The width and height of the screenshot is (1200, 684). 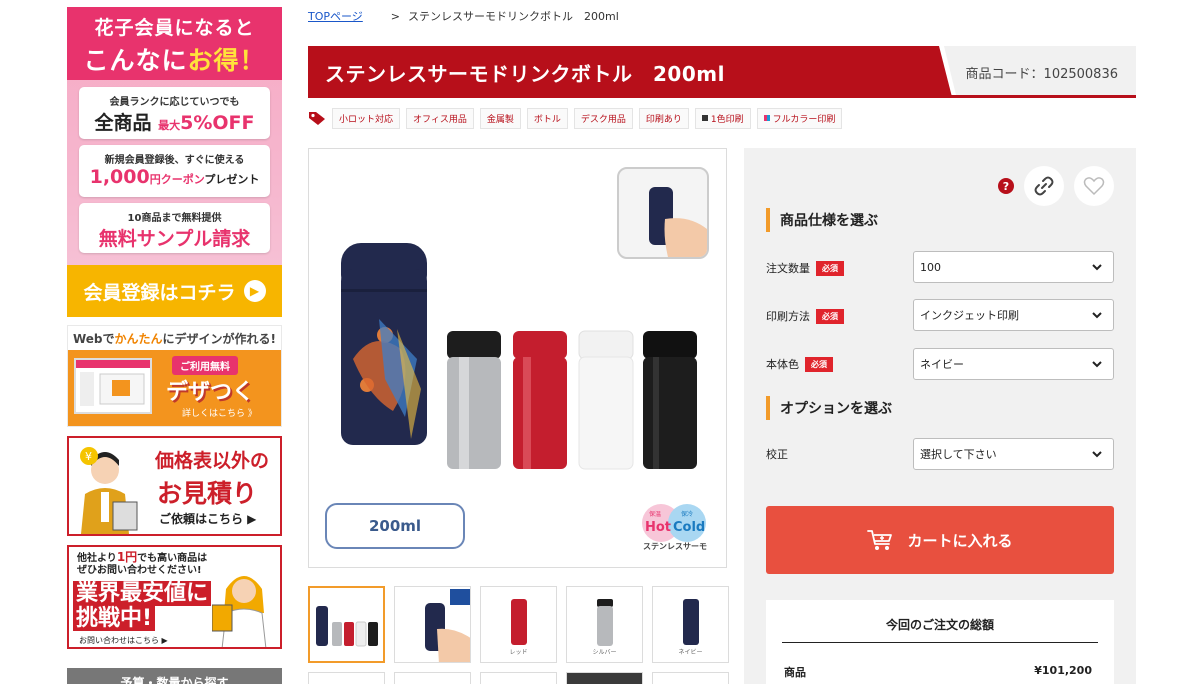 I want to click on design-banner-more-link: 詳しくはこちら 》, so click(x=219, y=414).